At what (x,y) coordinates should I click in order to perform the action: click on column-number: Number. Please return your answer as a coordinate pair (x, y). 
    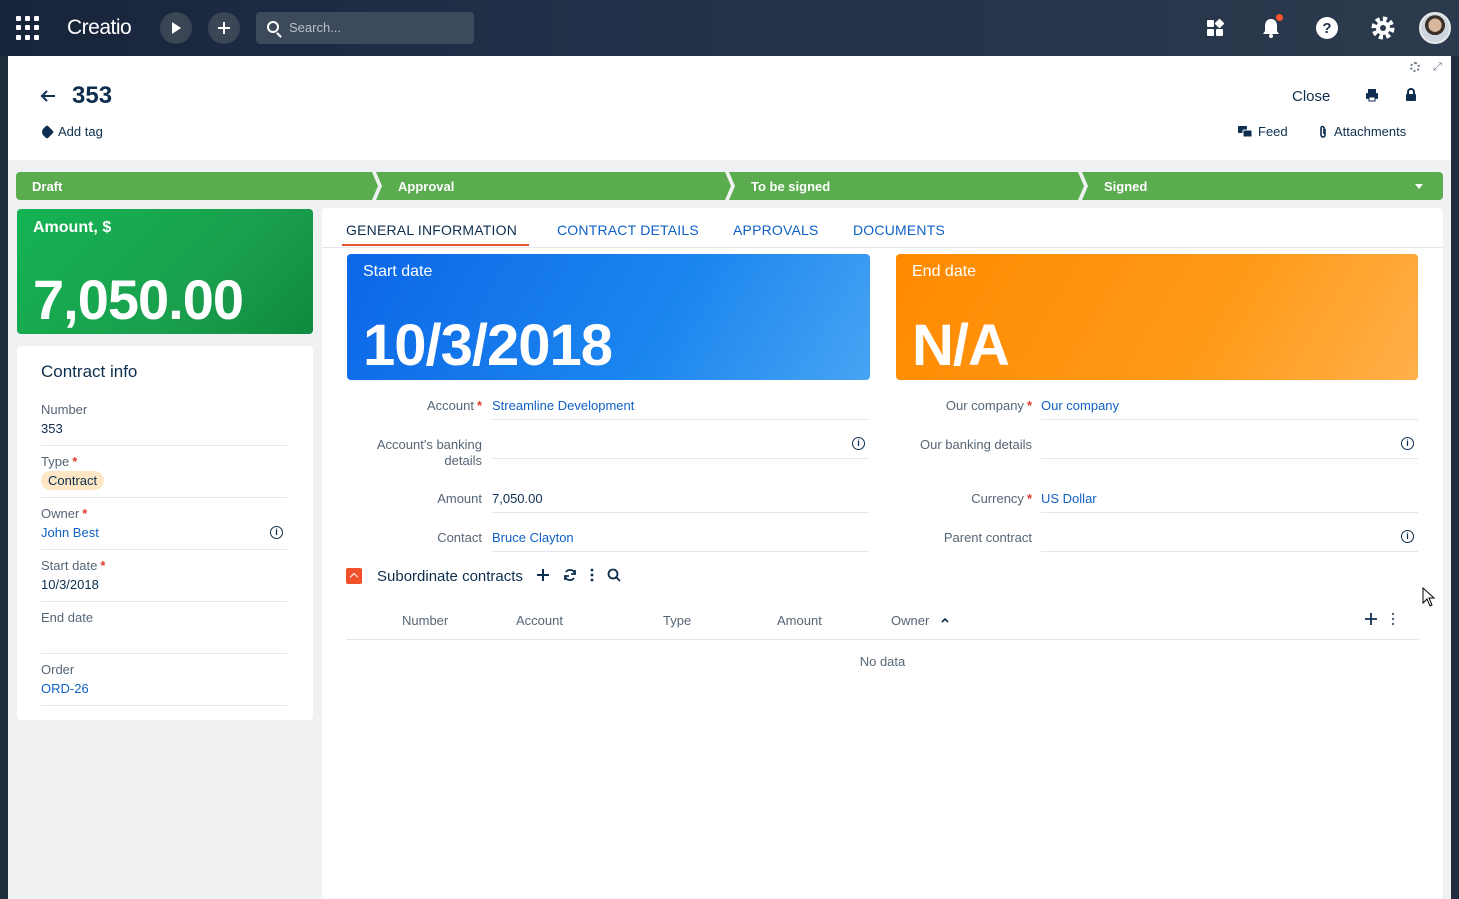
    Looking at the image, I should click on (425, 620).